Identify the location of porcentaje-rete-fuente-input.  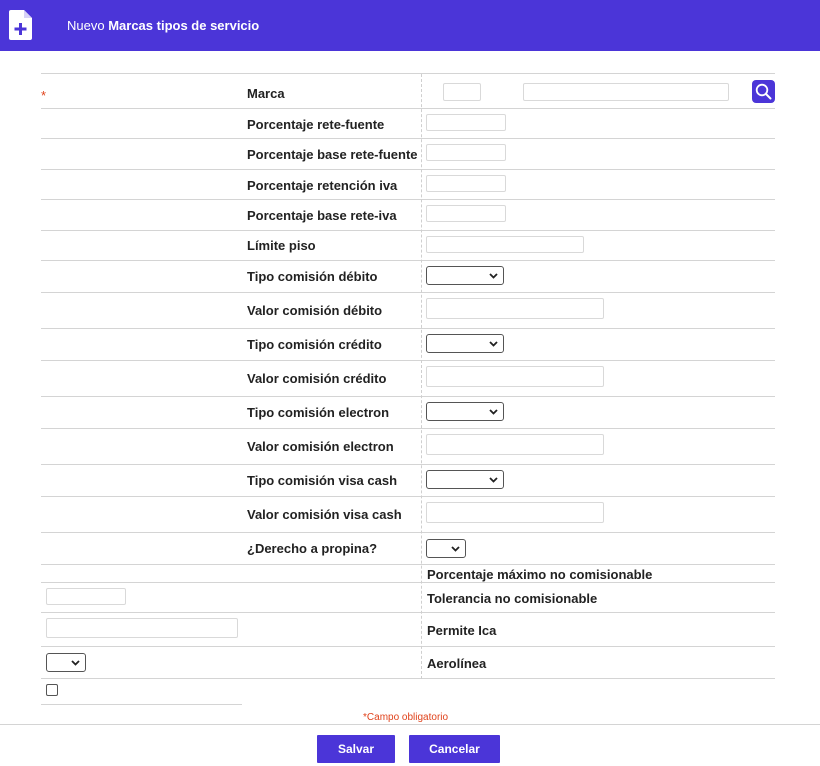
(466, 122).